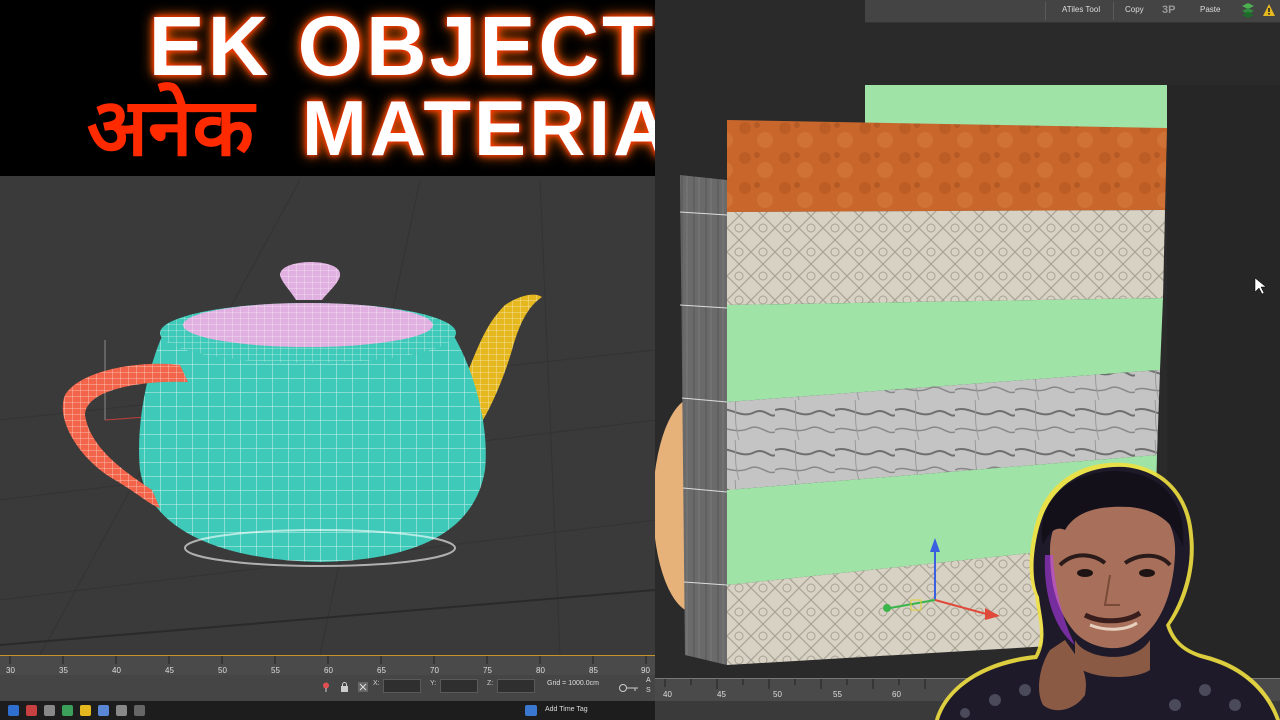 Image resolution: width=1280 pixels, height=720 pixels. I want to click on tick-label: 85, so click(593, 670).